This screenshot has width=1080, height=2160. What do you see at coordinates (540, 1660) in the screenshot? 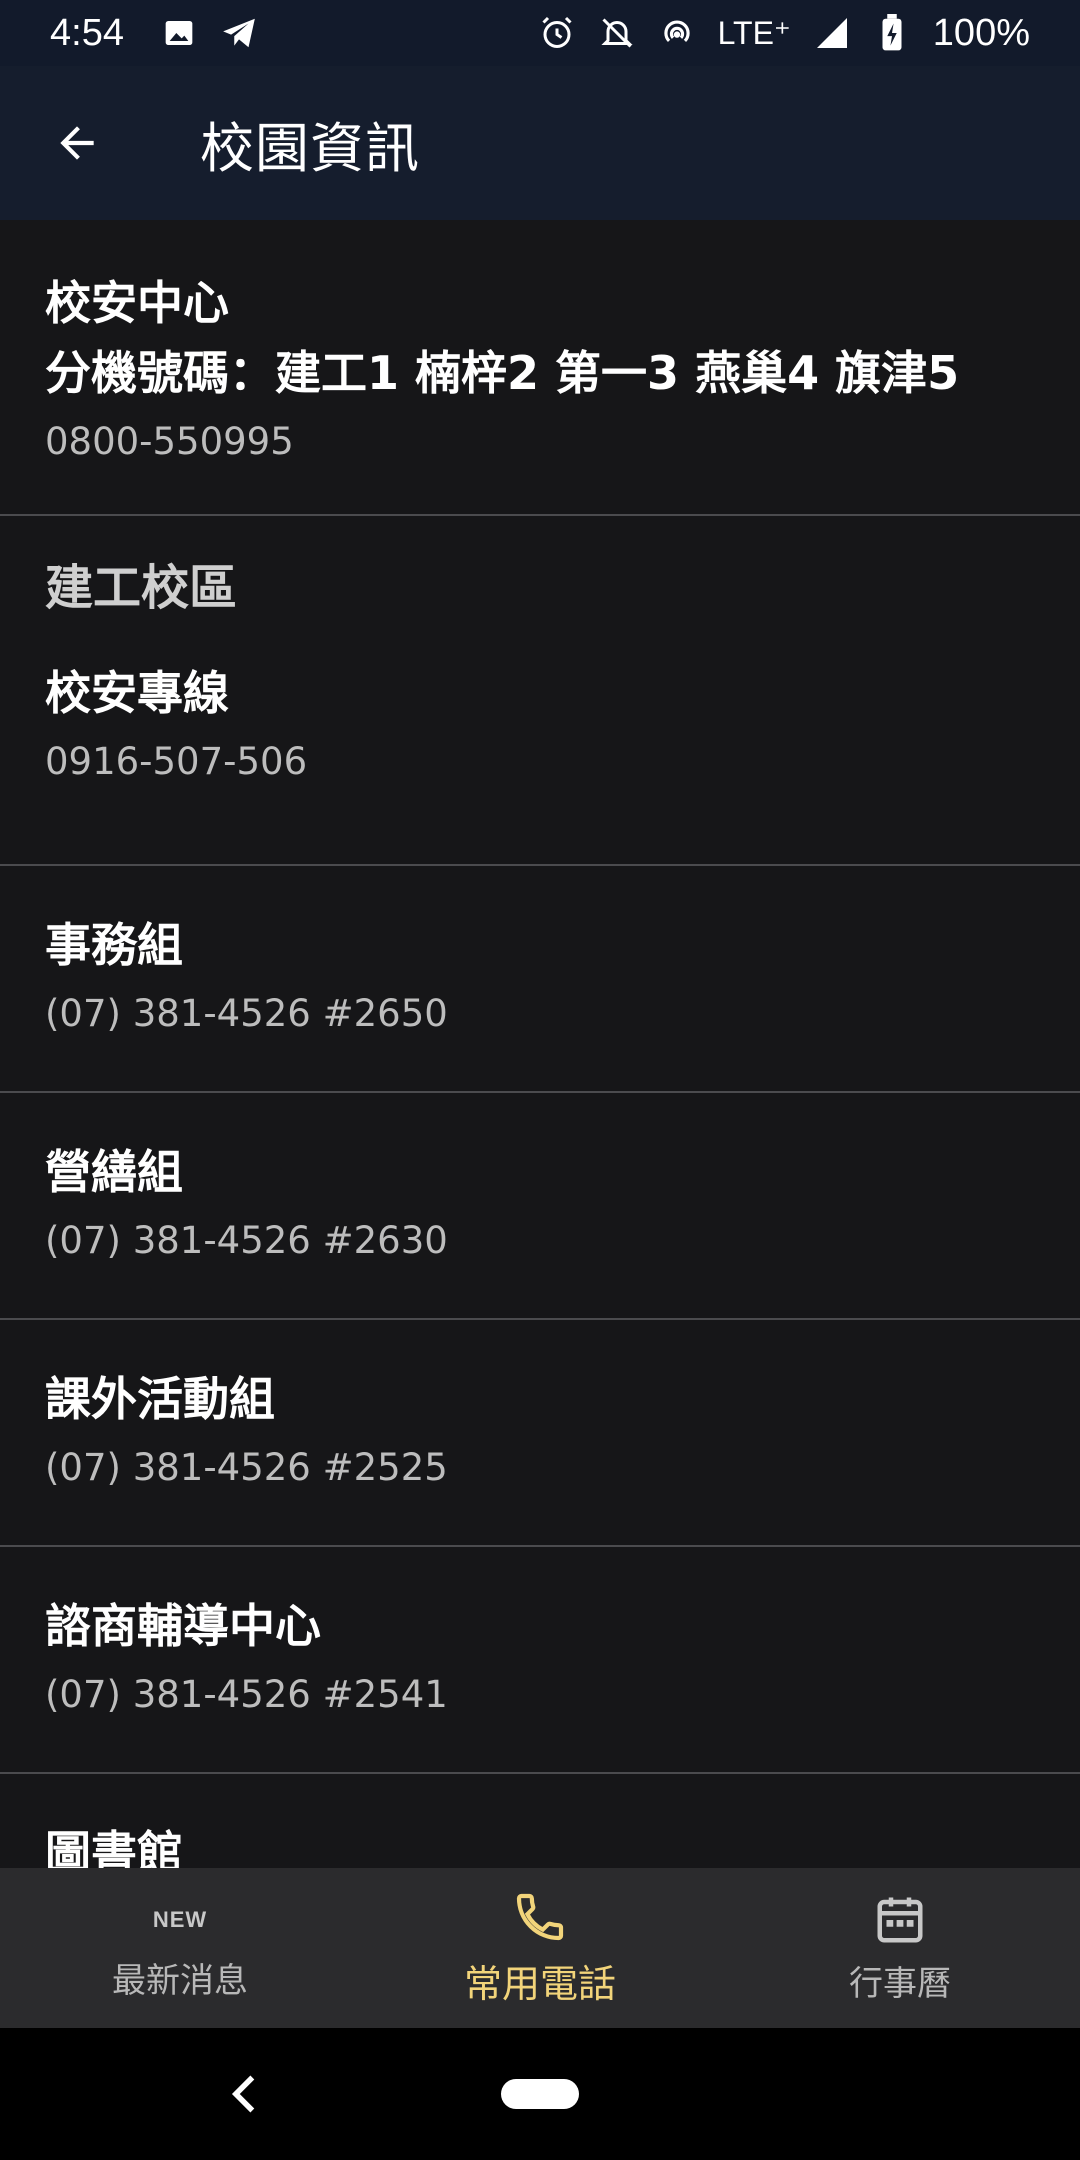
I see `list-item: 諮商輔導中心 (07) 381-4526 #2541` at bounding box center [540, 1660].